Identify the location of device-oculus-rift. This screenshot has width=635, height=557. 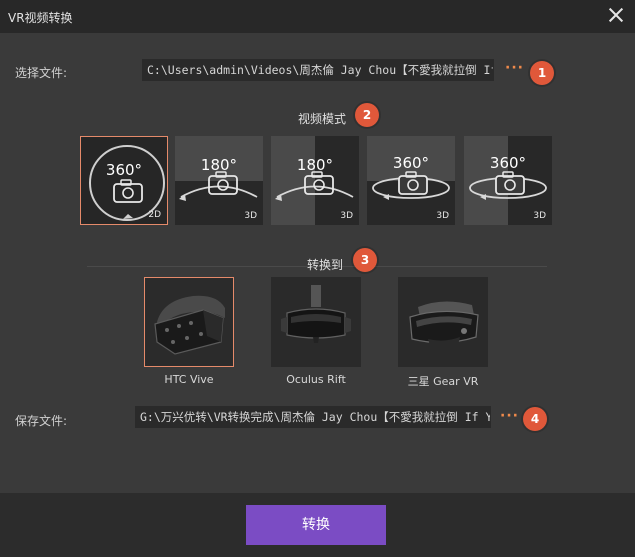
(316, 322).